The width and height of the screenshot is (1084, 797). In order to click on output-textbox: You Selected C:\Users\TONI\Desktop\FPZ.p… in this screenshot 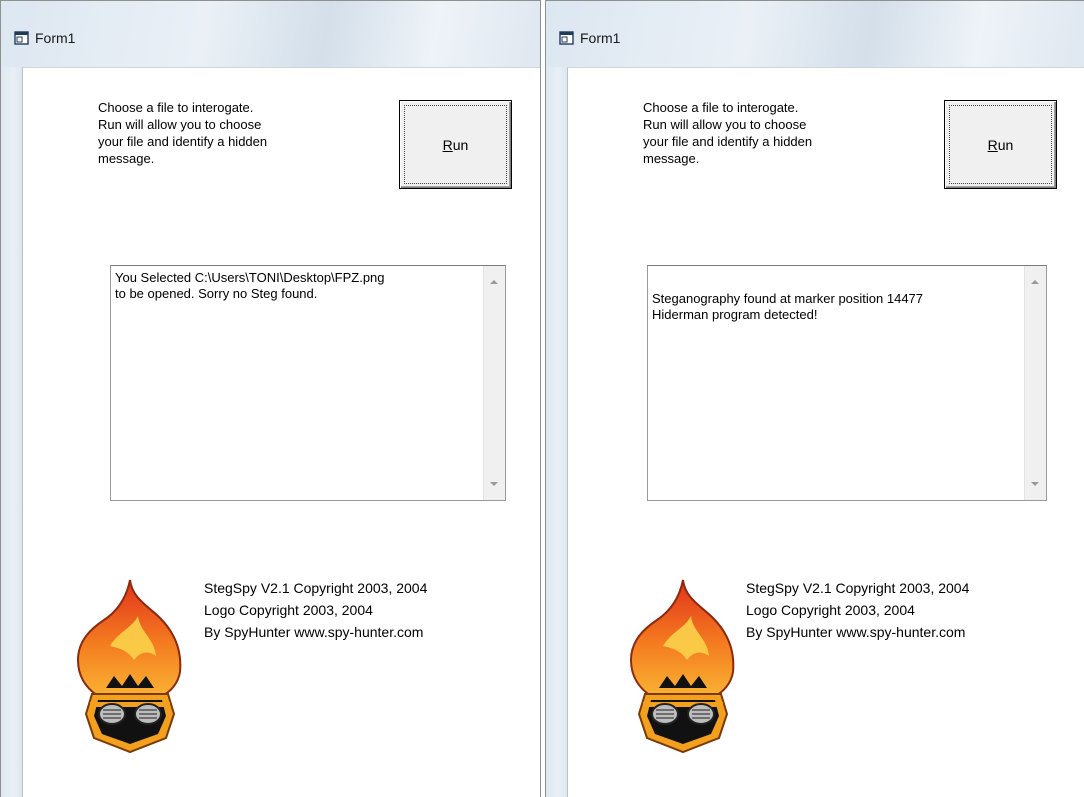, I will do `click(308, 383)`.